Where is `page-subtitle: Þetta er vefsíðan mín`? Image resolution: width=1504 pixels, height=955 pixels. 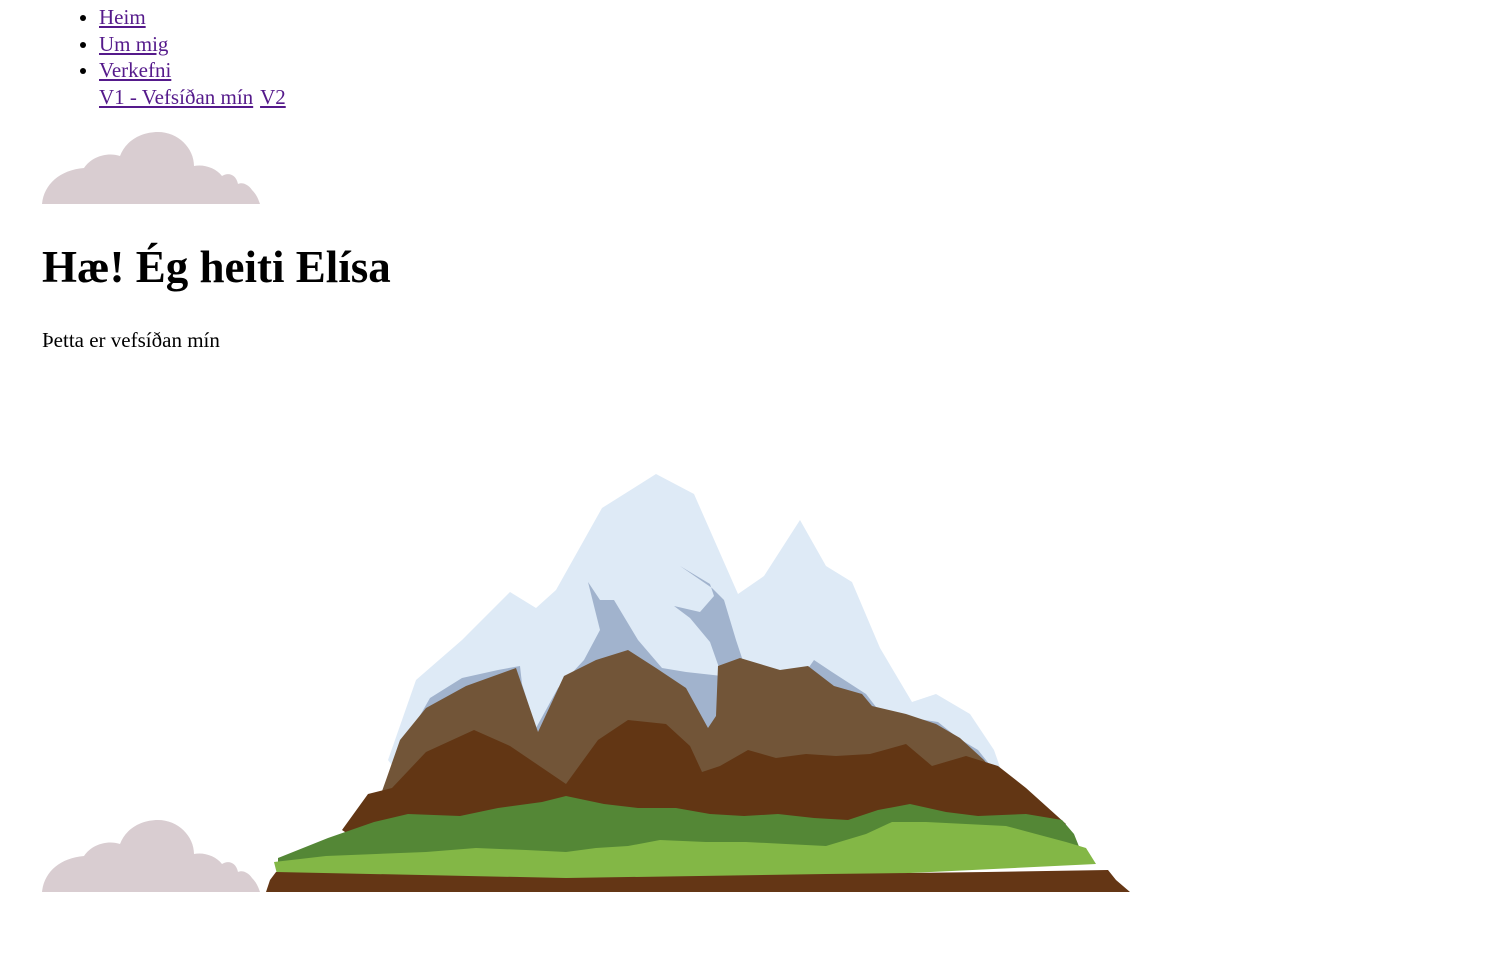
page-subtitle: Þetta er vefsíðan mín is located at coordinates (131, 340).